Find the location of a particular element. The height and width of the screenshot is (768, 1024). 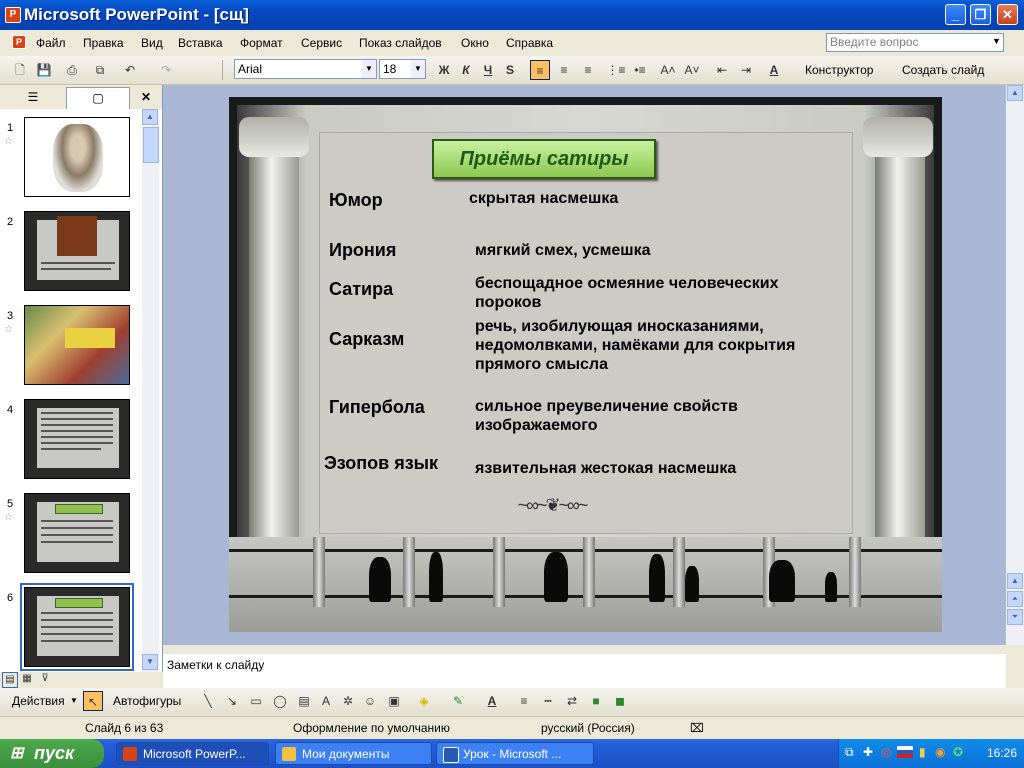

task-my-documents: Мои документы is located at coordinates (353, 753).